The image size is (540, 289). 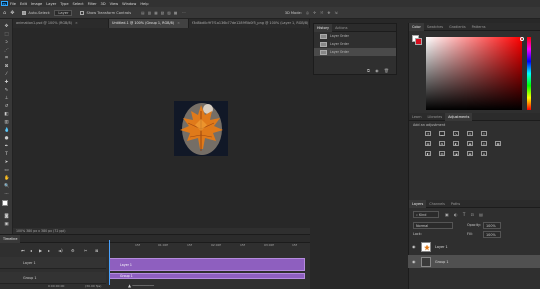 What do you see at coordinates (85, 250) in the screenshot?
I see `split-clip-icon: ✂` at bounding box center [85, 250].